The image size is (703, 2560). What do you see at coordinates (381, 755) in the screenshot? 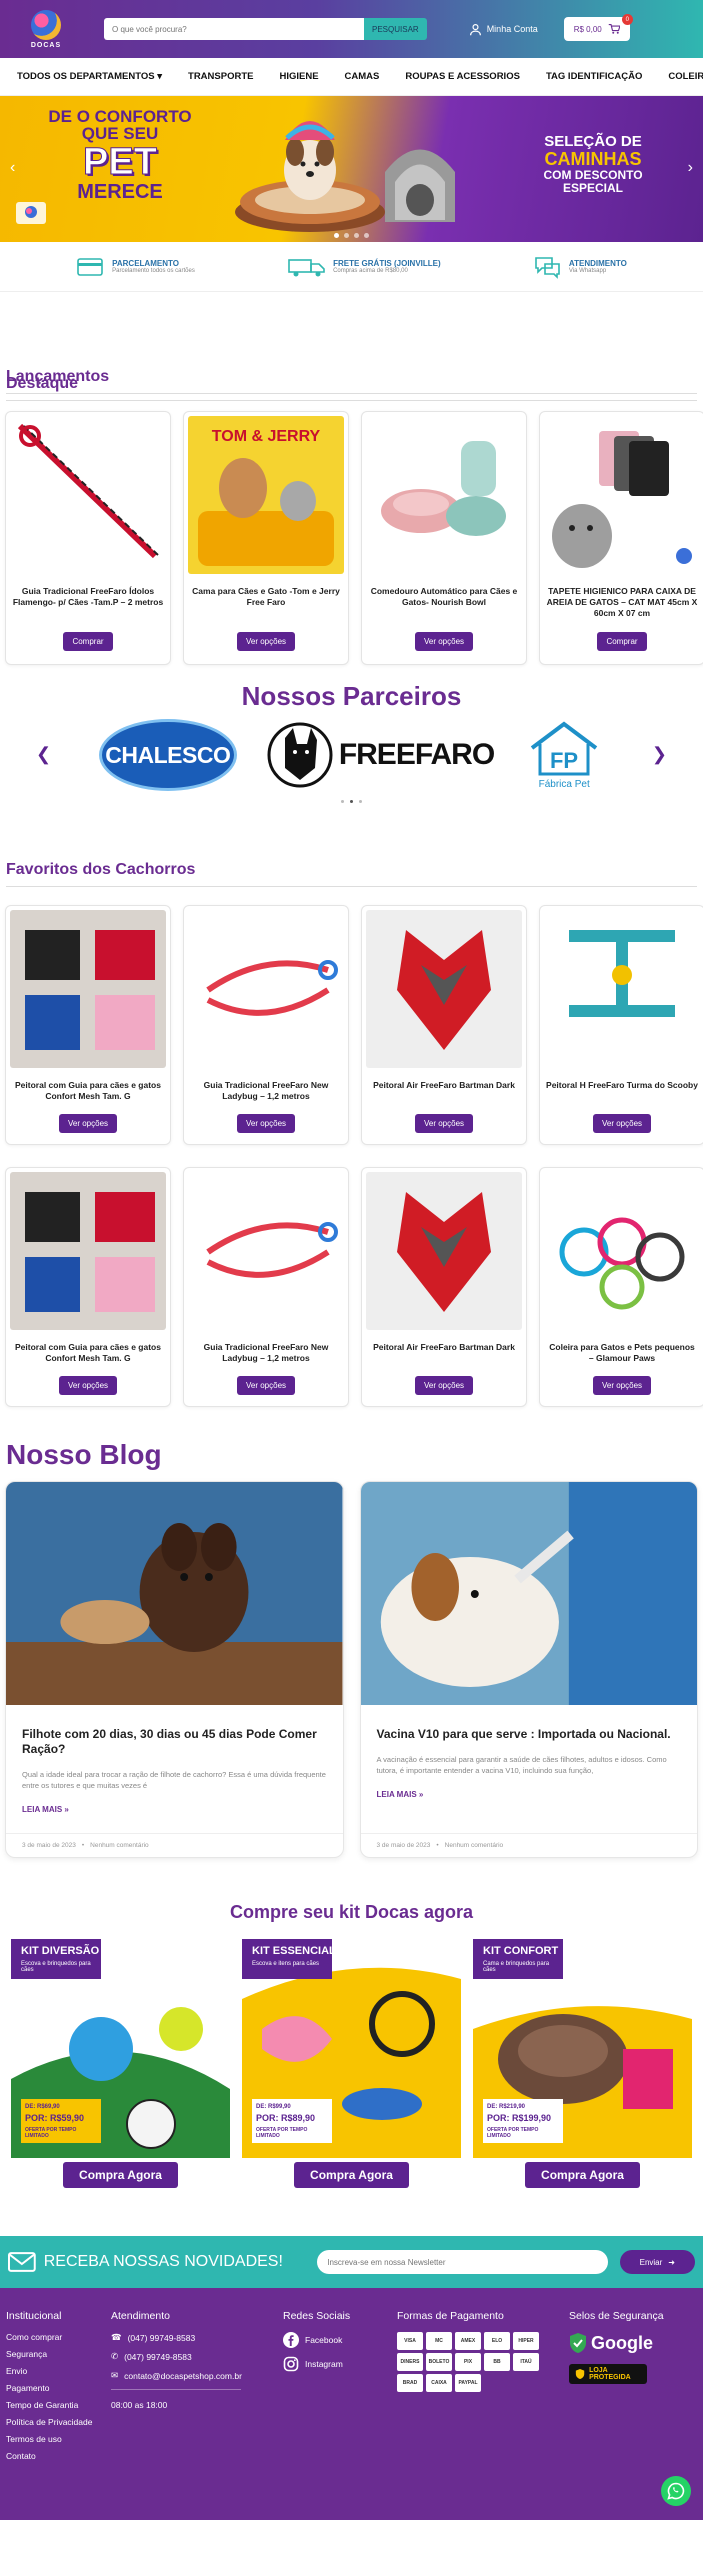
I see `partner-freefaro-logo: FREEFARO` at bounding box center [381, 755].